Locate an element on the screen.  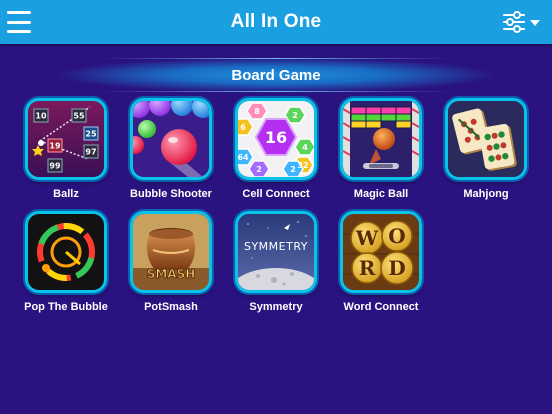
cell-number: 4 is located at coordinates (305, 147).